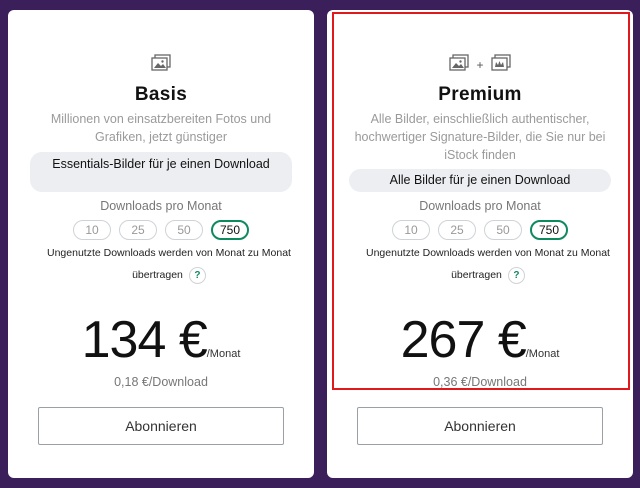 This screenshot has height=488, width=640. I want to click on plan-title: Premium, so click(480, 94).